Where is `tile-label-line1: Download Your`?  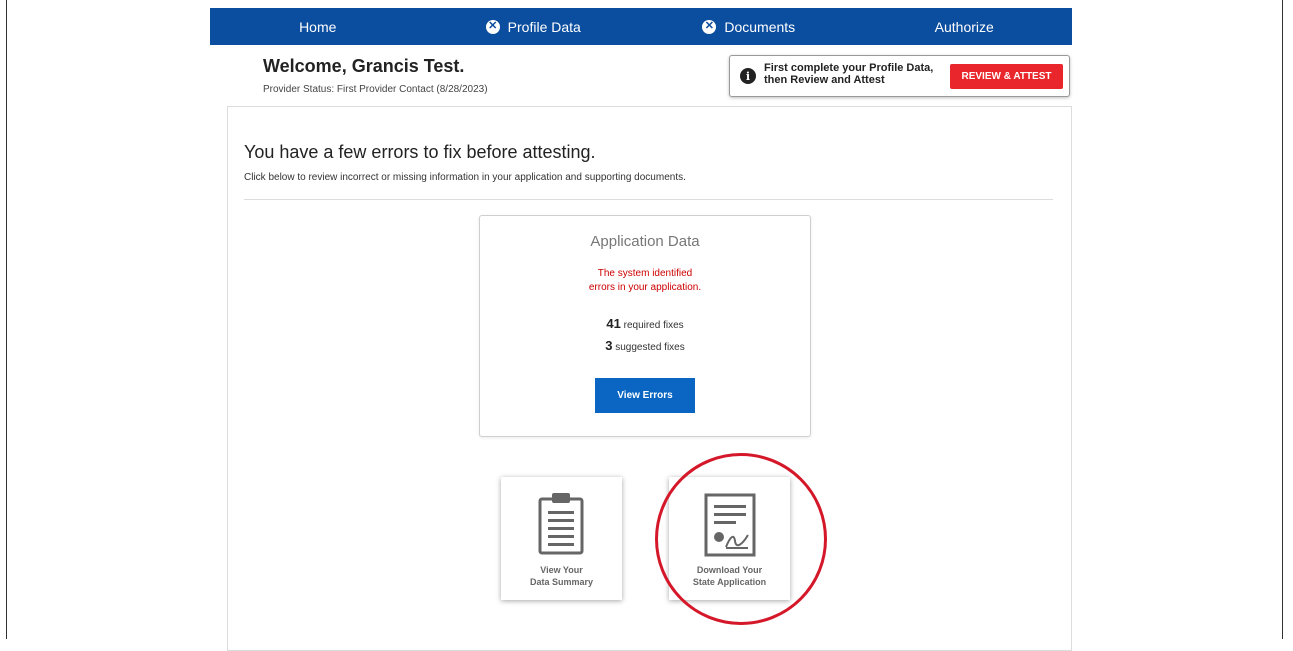 tile-label-line1: Download Your is located at coordinates (729, 570).